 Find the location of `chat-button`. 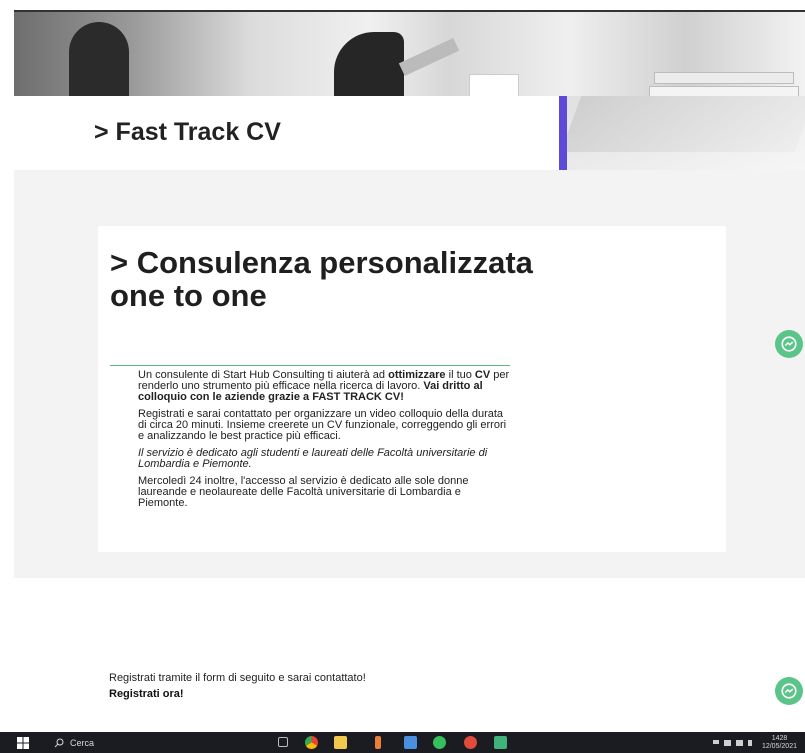

chat-button is located at coordinates (789, 344).